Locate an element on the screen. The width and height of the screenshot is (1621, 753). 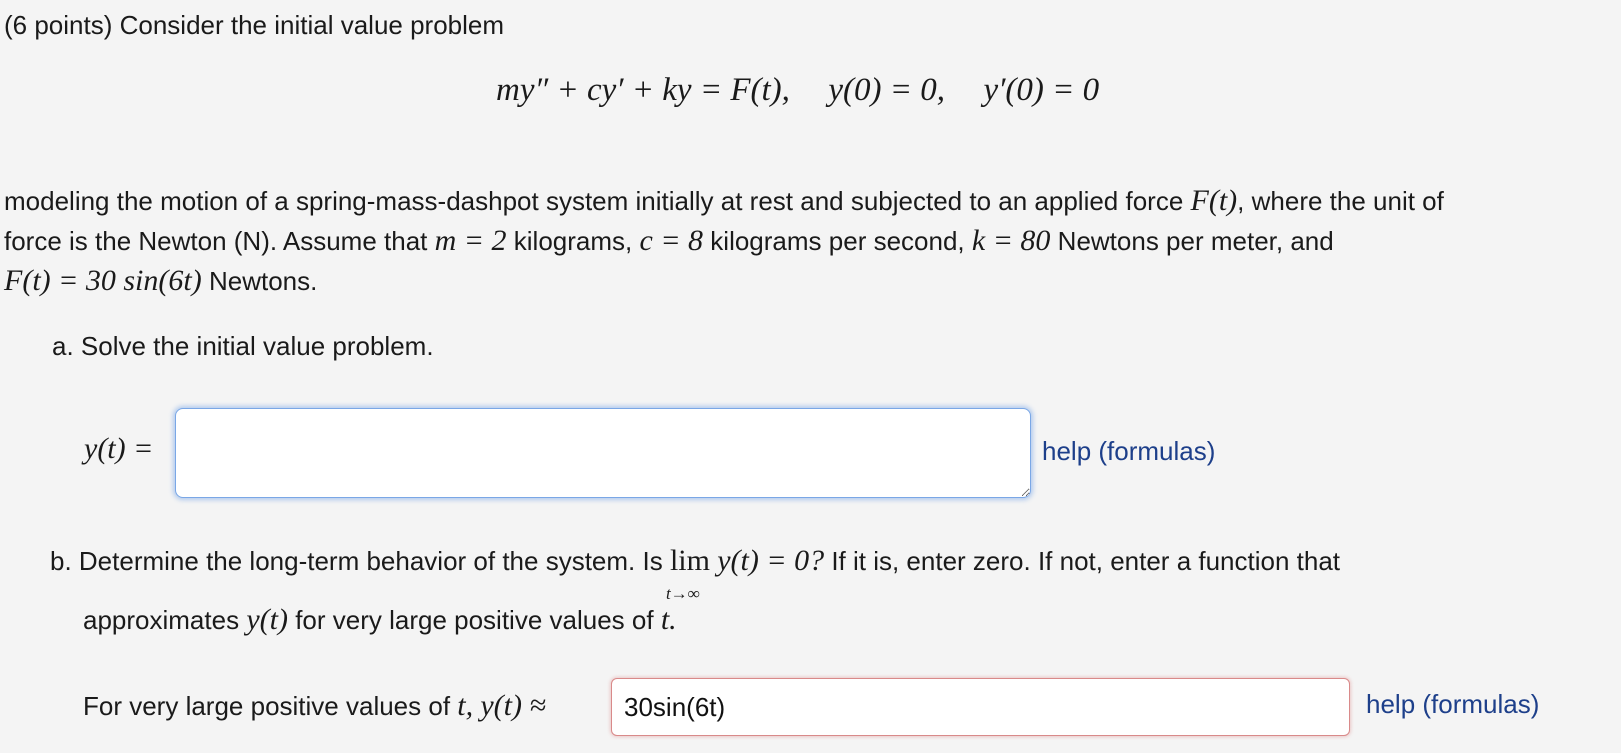
y-of-t-math: y(t) is located at coordinates (267, 619).